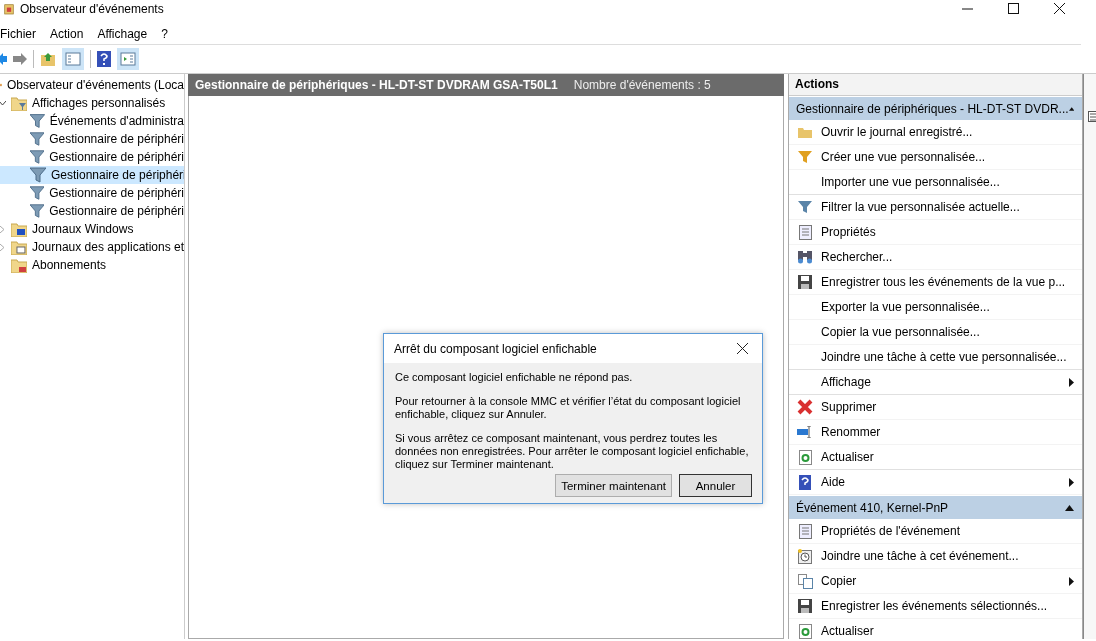 The height and width of the screenshot is (641, 1096). I want to click on dialog-message: Pour retourner à la console MMC et vérifier l’état du composant logiciel enfichable, cliquez sur Annuler., so click(568, 408).